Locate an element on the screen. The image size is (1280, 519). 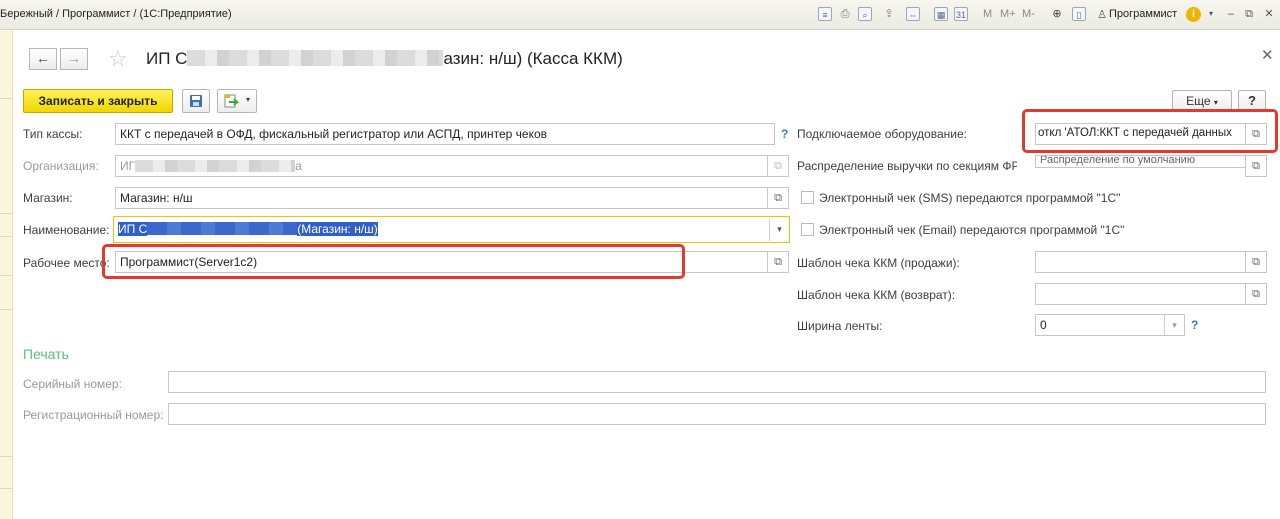
workplace-highlight is located at coordinates (393, 261).